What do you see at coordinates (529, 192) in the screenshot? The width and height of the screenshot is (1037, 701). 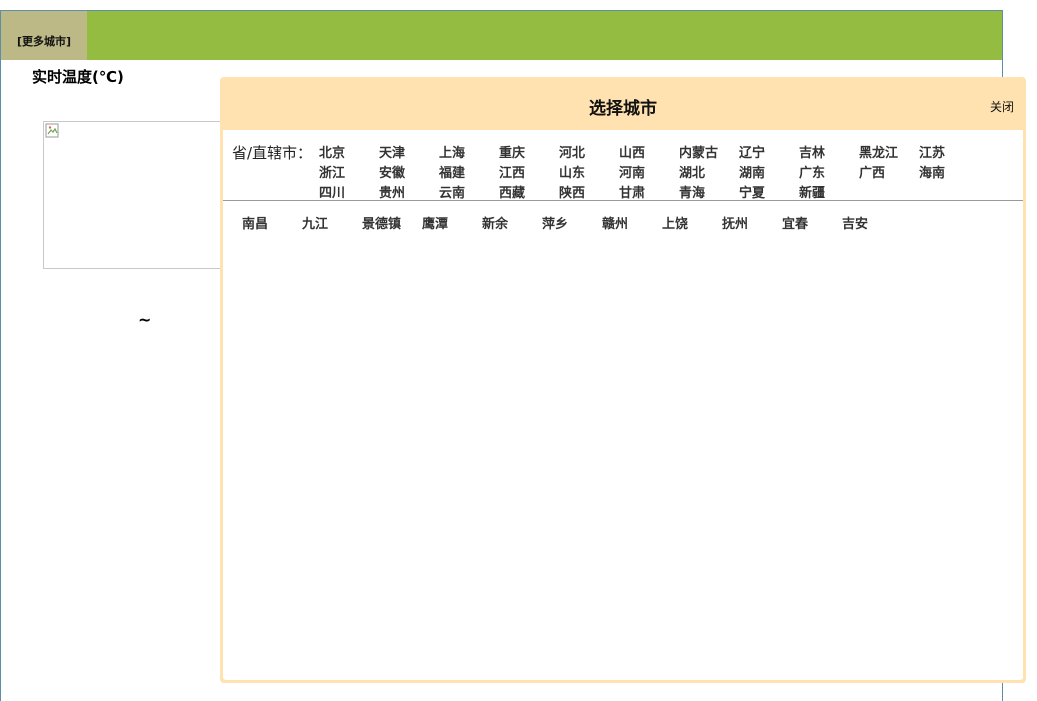 I see `province-item: 西藏` at bounding box center [529, 192].